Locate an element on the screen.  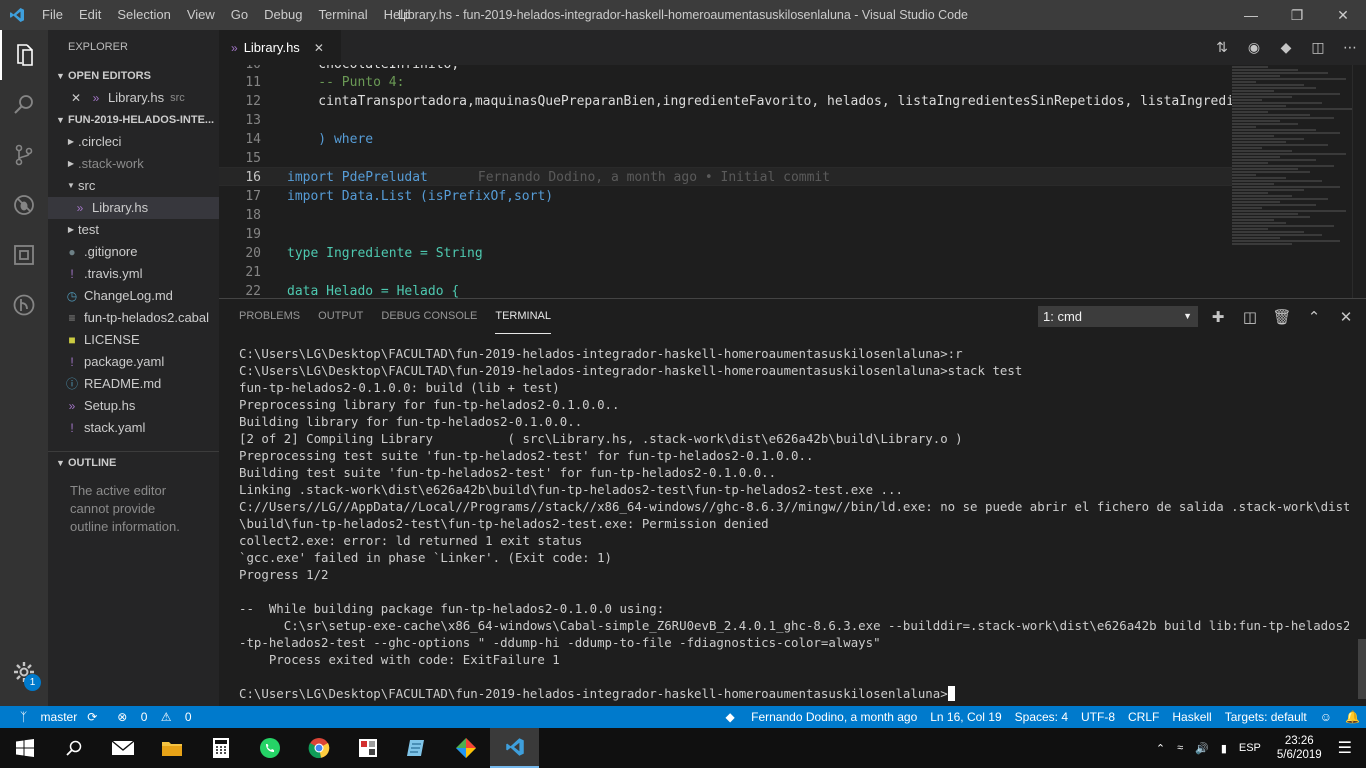
mail-icon is located at coordinates (122, 748).